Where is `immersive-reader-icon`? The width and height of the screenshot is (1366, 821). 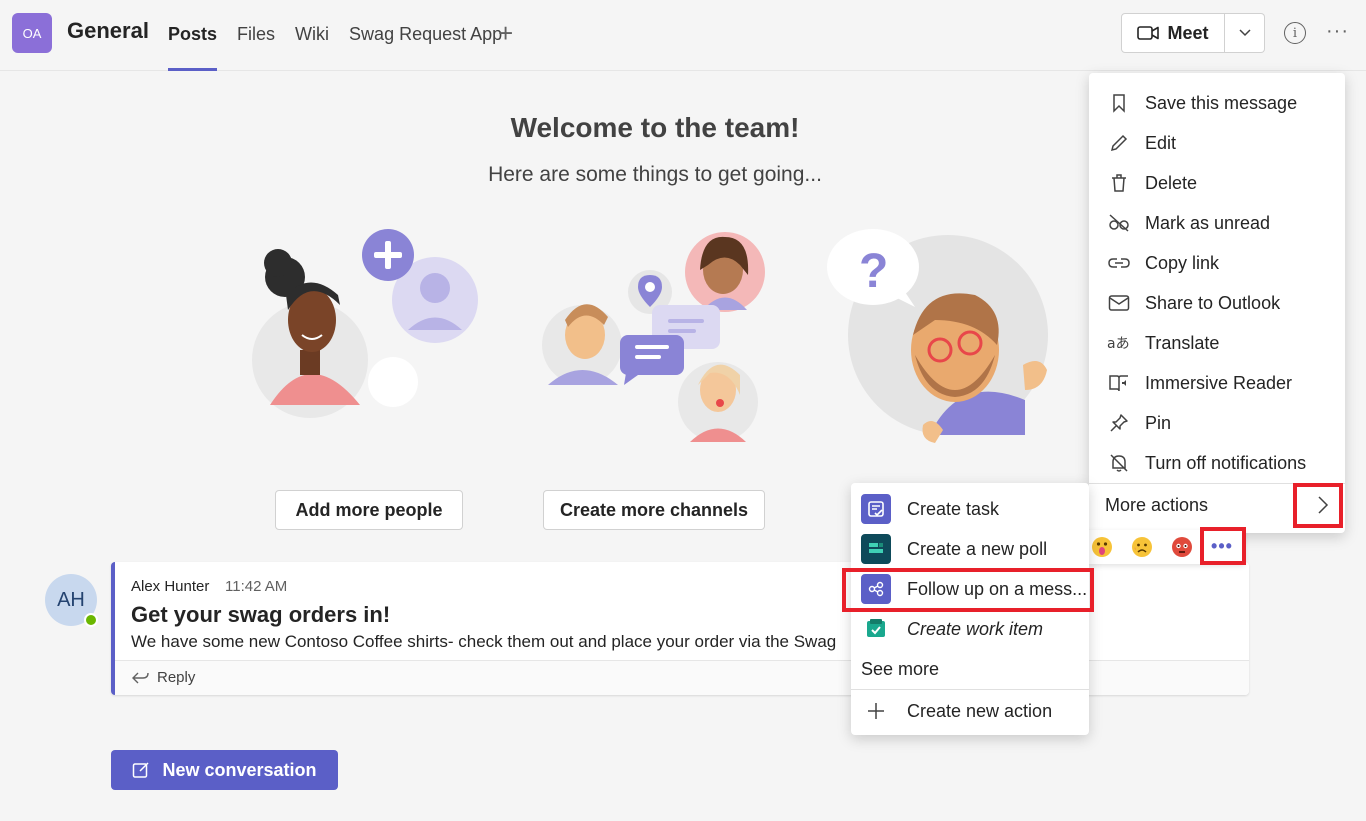 immersive-reader-icon is located at coordinates (1118, 383).